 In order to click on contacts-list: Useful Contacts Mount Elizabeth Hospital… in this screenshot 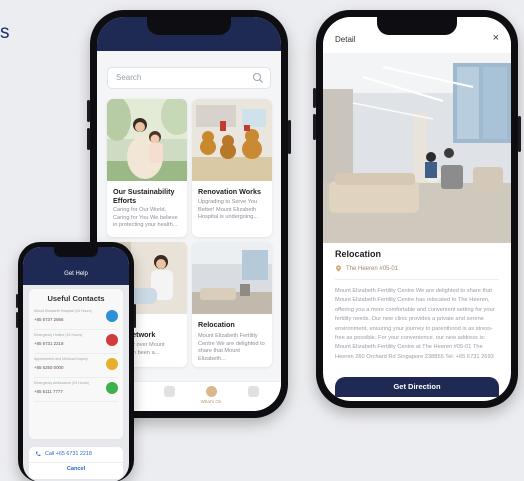, I will do `click(76, 364)`.